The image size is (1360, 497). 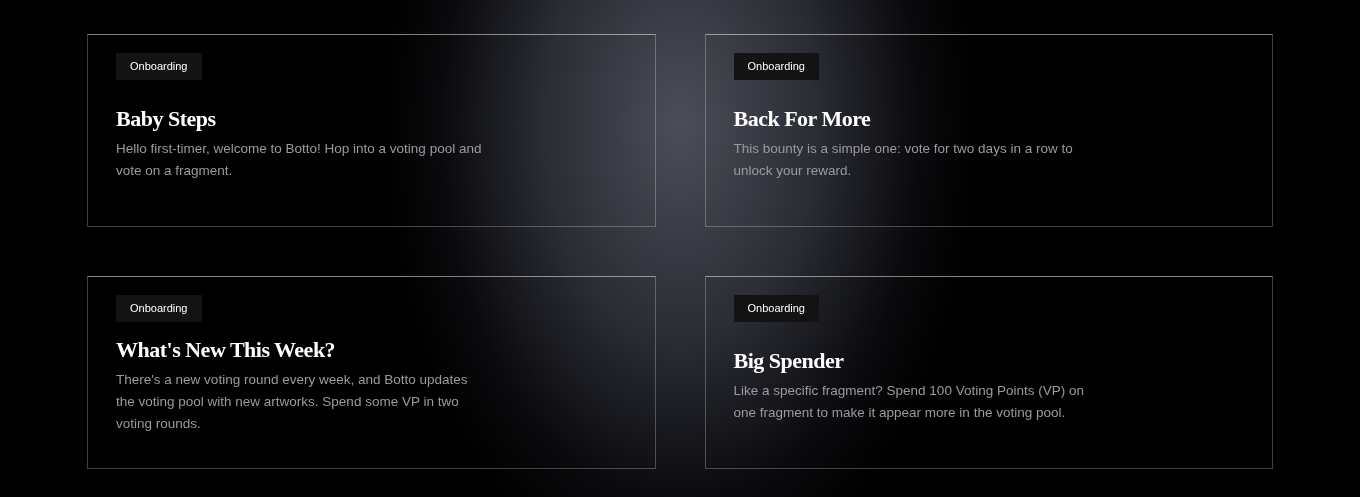 I want to click on bounty-description: There's a new voting round every week, and Botto updates the voting pool with new artworks. Spend some VP in two voting rounds., so click(x=292, y=402).